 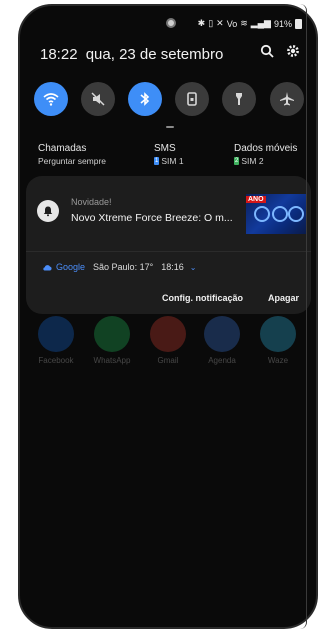 I want to click on notification-settings-button: Config. notificação, so click(x=202, y=298).